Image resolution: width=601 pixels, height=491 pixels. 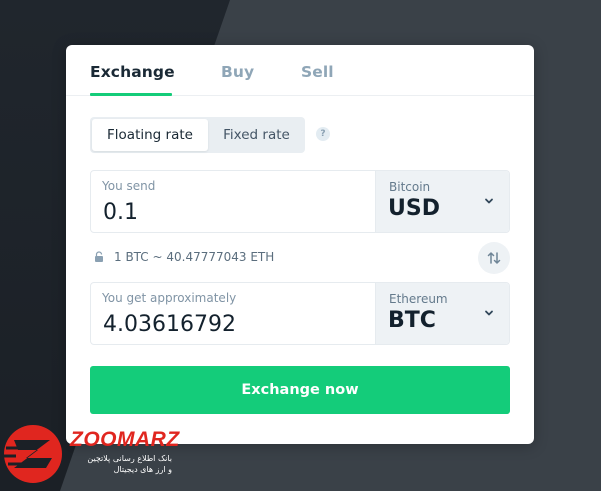 What do you see at coordinates (33, 454) in the screenshot?
I see `zoomarz-logo` at bounding box center [33, 454].